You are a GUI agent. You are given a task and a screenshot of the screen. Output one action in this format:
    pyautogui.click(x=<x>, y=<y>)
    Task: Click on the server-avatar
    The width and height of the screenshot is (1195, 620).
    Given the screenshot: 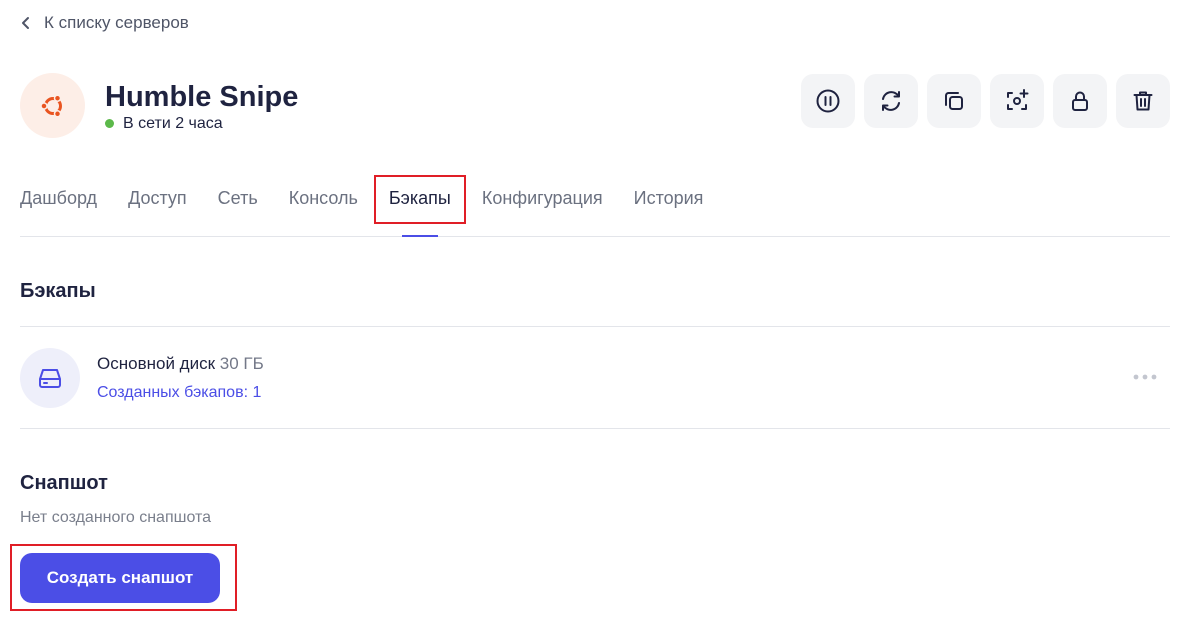 What is the action you would take?
    pyautogui.click(x=52, y=105)
    